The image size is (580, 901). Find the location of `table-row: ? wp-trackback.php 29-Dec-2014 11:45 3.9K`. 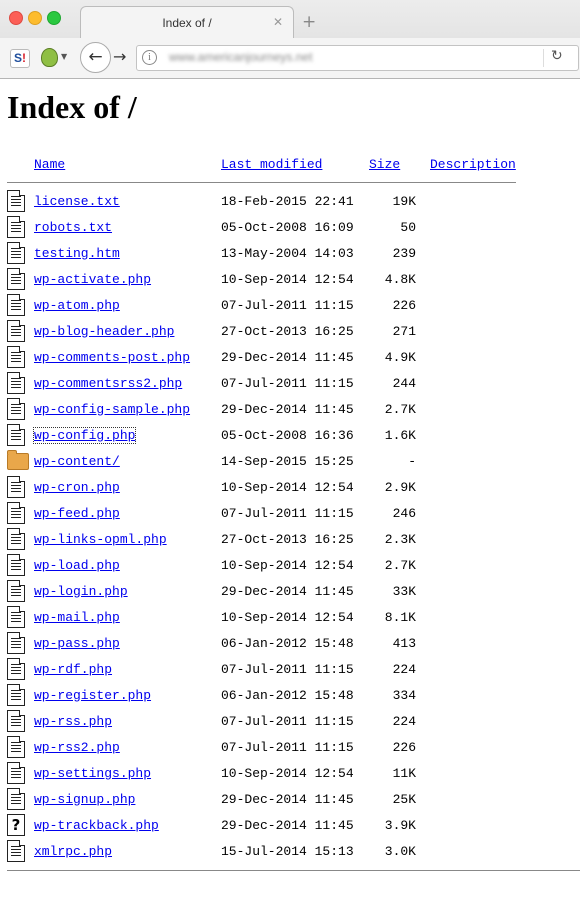

table-row: ? wp-trackback.php 29-Dec-2014 11:45 3.9K is located at coordinates (261, 825).